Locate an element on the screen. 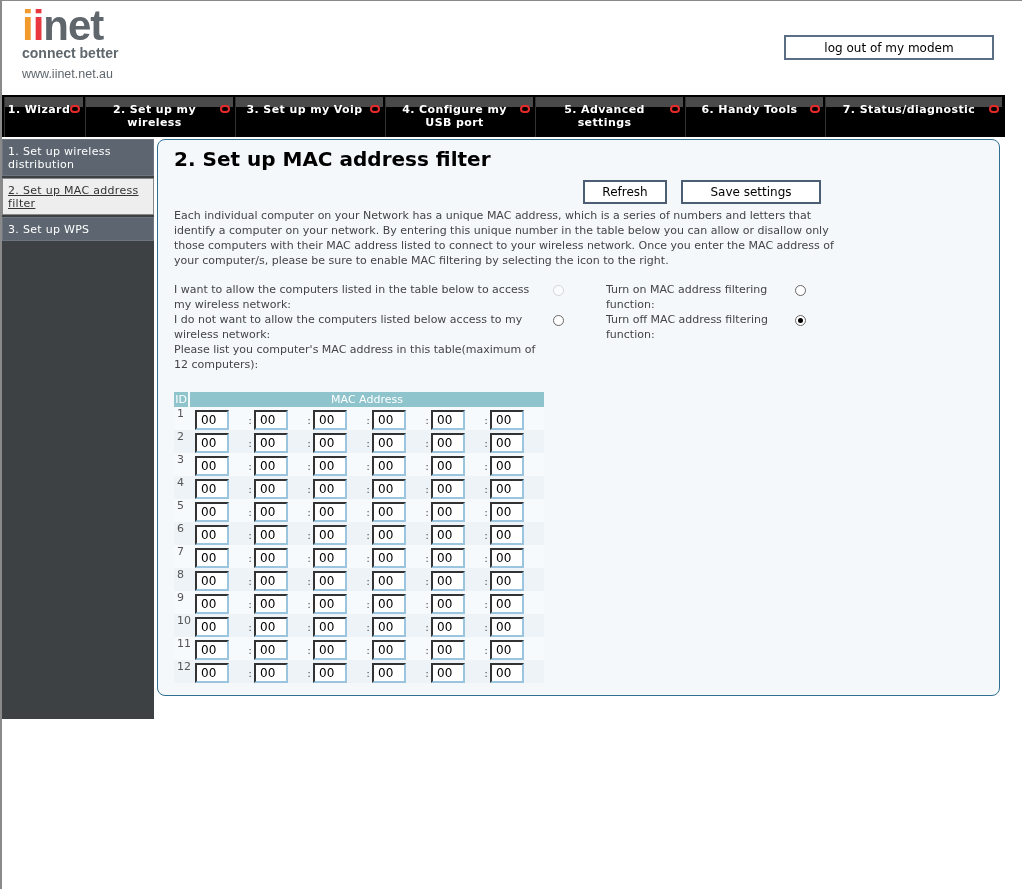 This screenshot has height=889, width=1022. nav-tab: 3. Set up my Voip is located at coordinates (309, 117).